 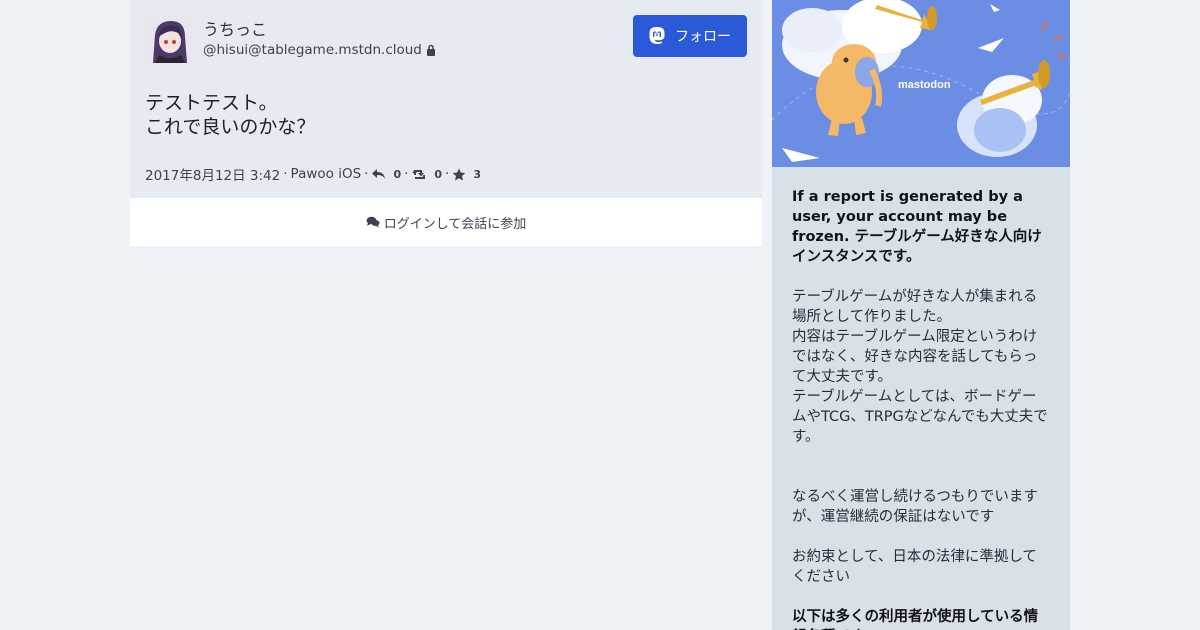 I want to click on avatar-image, so click(x=169, y=39).